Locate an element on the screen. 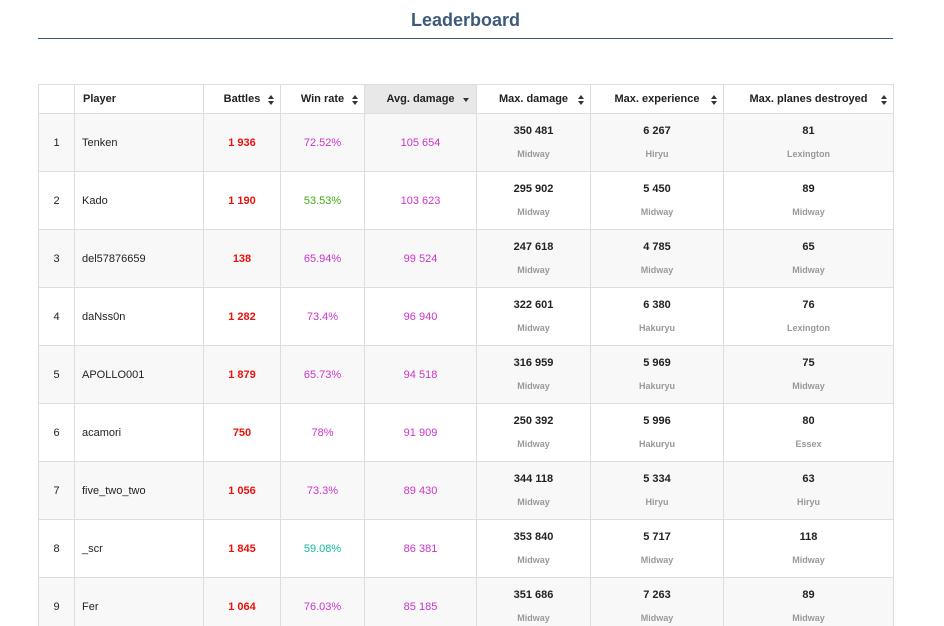 This screenshot has width=944, height=626. player-name: APOLLO001 is located at coordinates (139, 374).